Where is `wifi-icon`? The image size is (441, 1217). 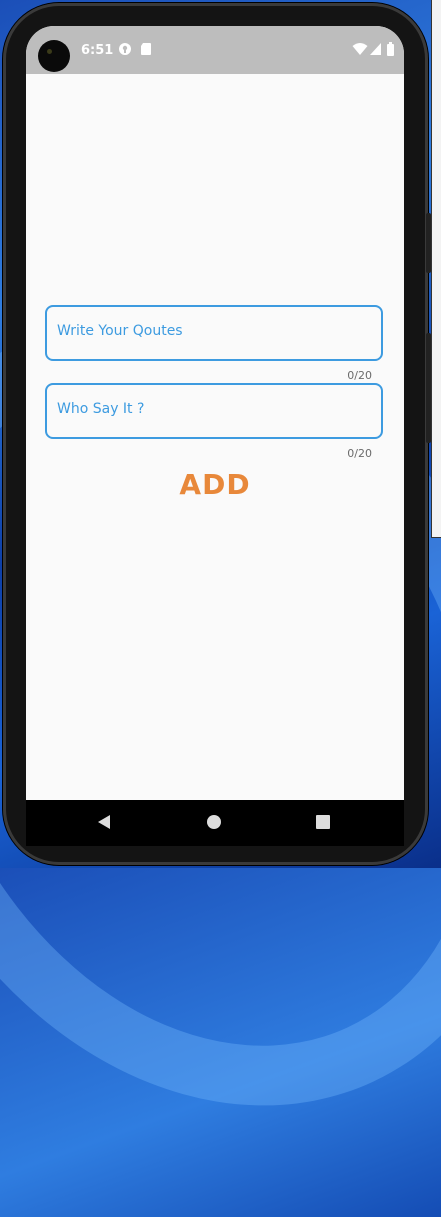 wifi-icon is located at coordinates (360, 49).